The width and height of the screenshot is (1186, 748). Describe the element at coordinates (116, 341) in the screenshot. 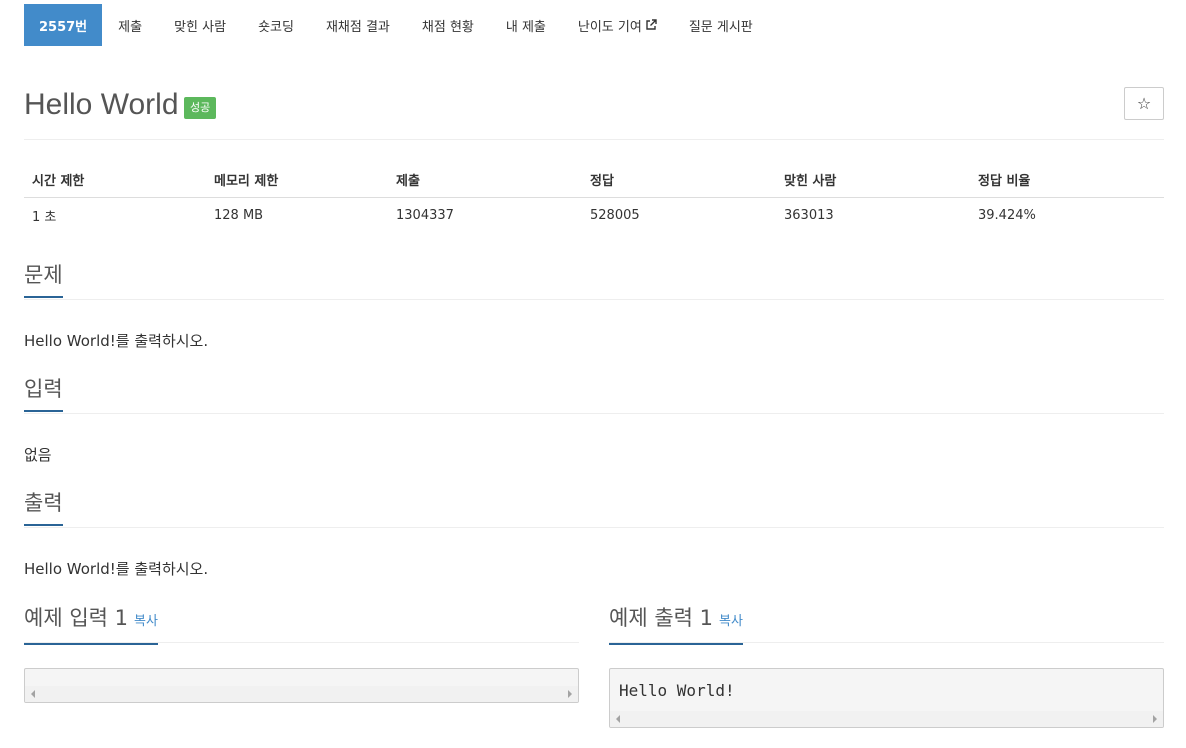

I see `problem-description: Hello World!를 출력하시오.` at that location.